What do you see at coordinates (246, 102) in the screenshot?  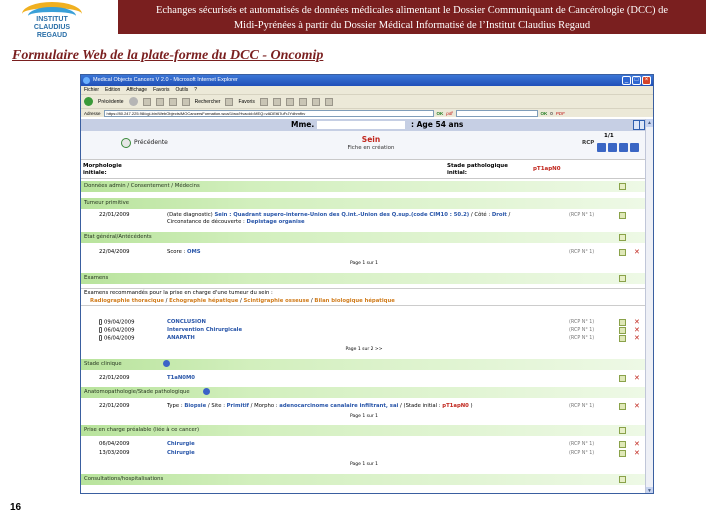 I see `favorites-button: Favoris` at bounding box center [246, 102].